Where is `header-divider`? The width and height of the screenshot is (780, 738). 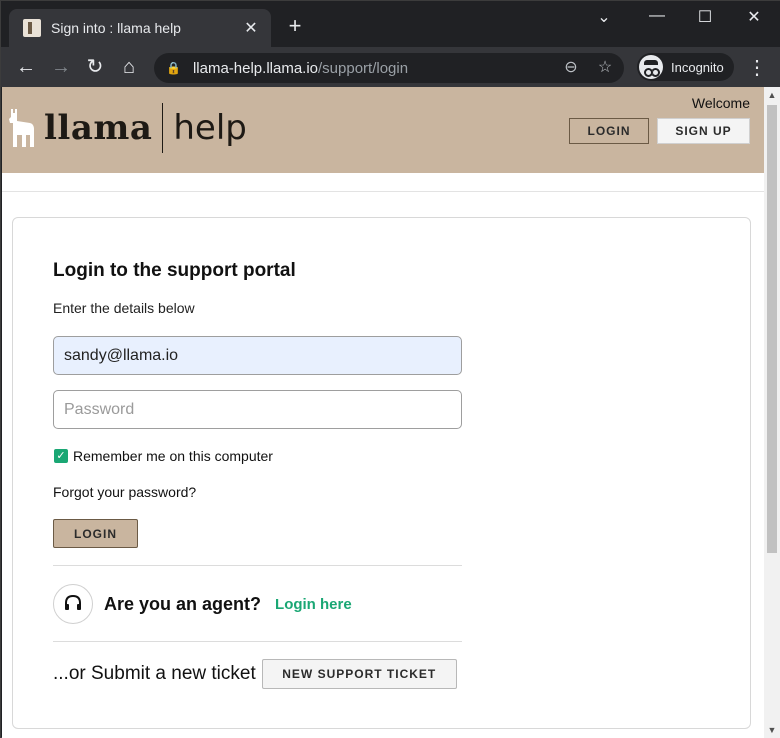
header-divider is located at coordinates (383, 191).